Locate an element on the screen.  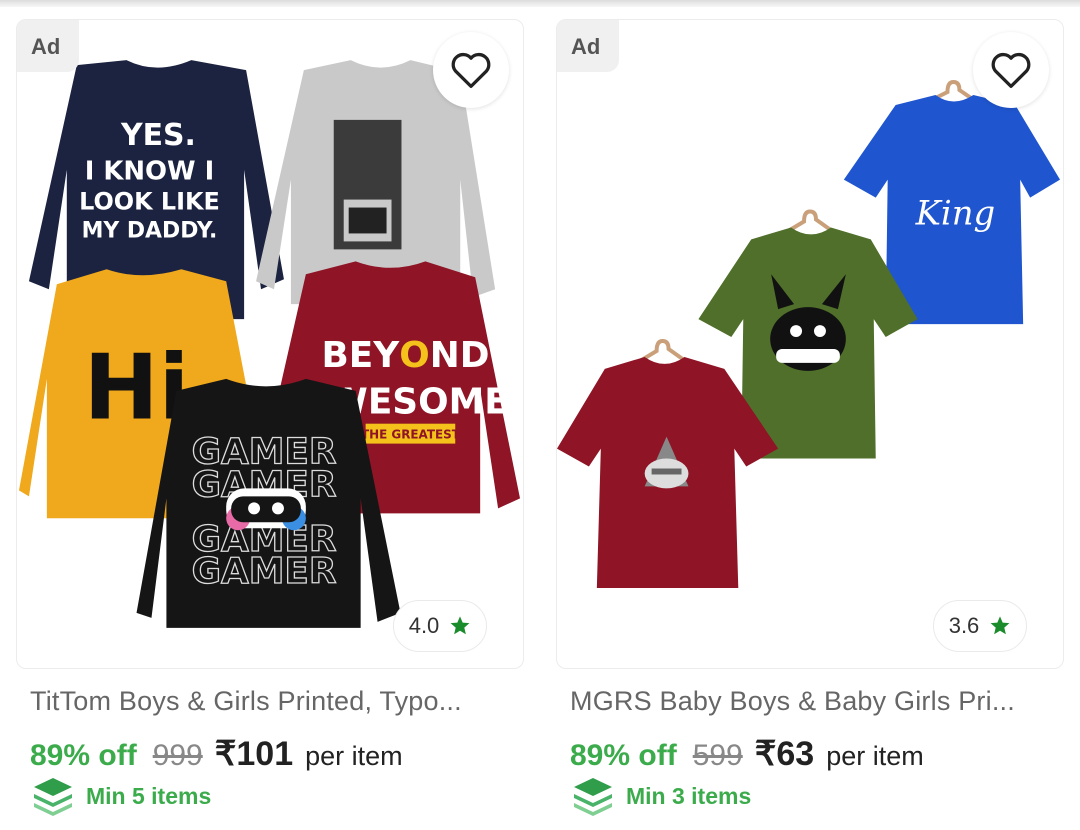
shirt-print-line: LOOK LIKE is located at coordinates (149, 202).